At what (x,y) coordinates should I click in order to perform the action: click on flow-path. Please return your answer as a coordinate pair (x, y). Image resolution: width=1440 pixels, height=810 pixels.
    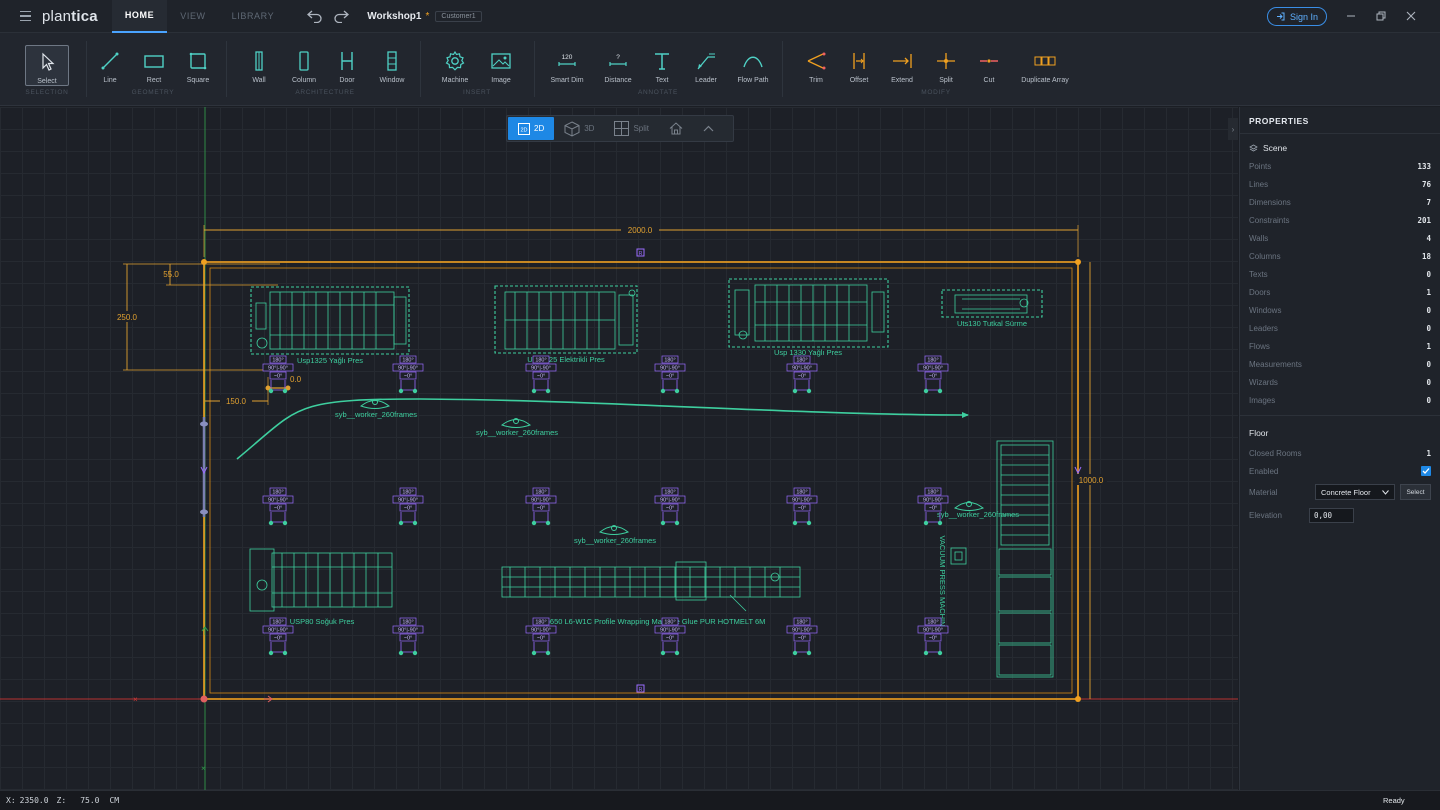
    Looking at the image, I should click on (602, 429).